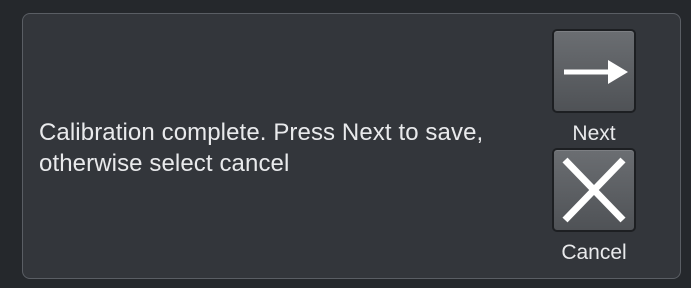 The image size is (691, 288). What do you see at coordinates (594, 253) in the screenshot?
I see `cancel-button-label: Cancel` at bounding box center [594, 253].